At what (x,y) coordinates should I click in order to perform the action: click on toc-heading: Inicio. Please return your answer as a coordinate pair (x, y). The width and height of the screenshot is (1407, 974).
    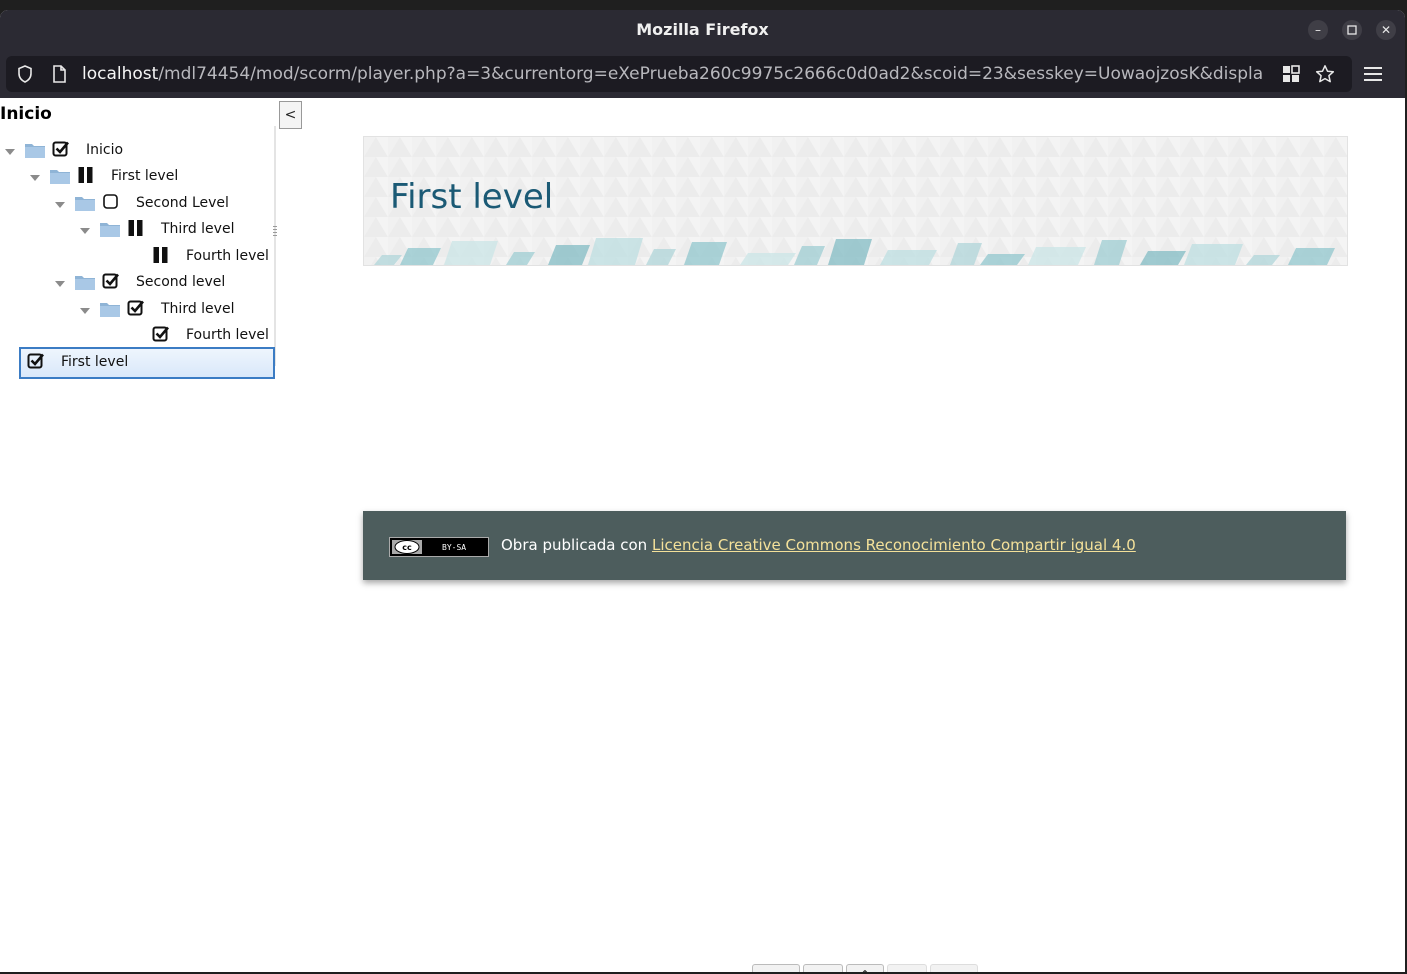
    Looking at the image, I should click on (26, 114).